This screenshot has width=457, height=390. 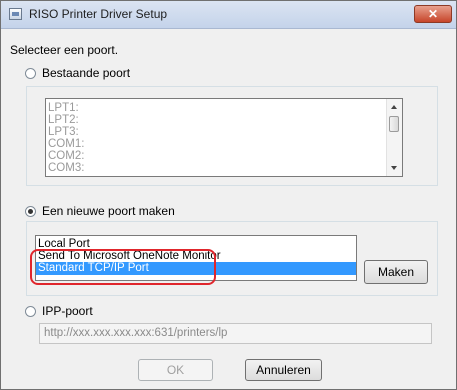 What do you see at coordinates (30, 211) in the screenshot?
I see `new-port-radio` at bounding box center [30, 211].